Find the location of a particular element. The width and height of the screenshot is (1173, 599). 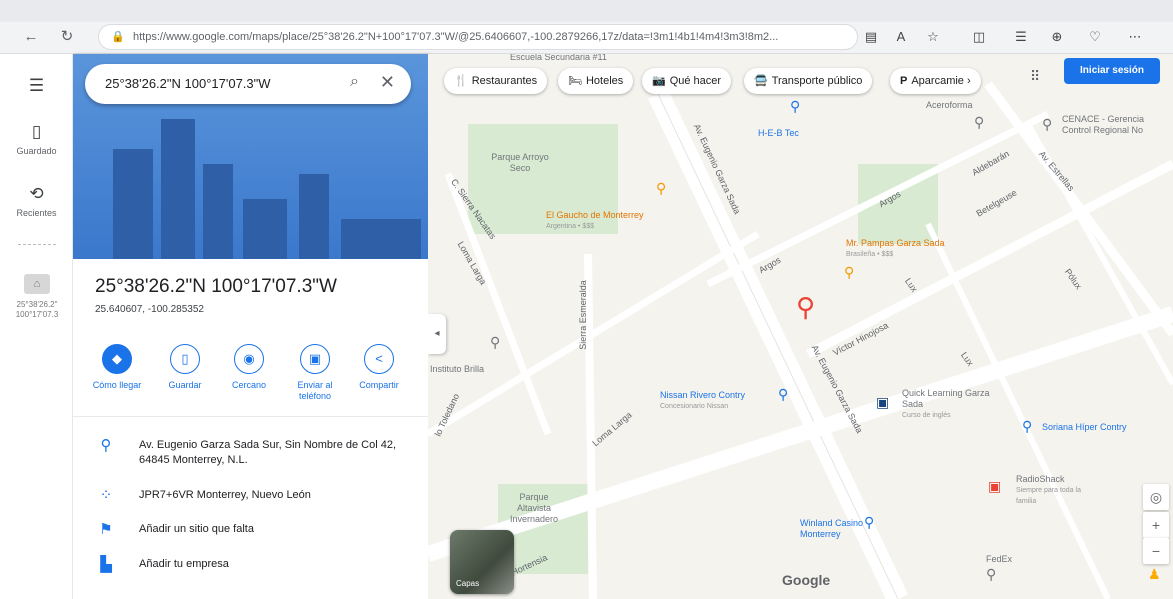

history-icon: ⟲ is located at coordinates (36, 193).